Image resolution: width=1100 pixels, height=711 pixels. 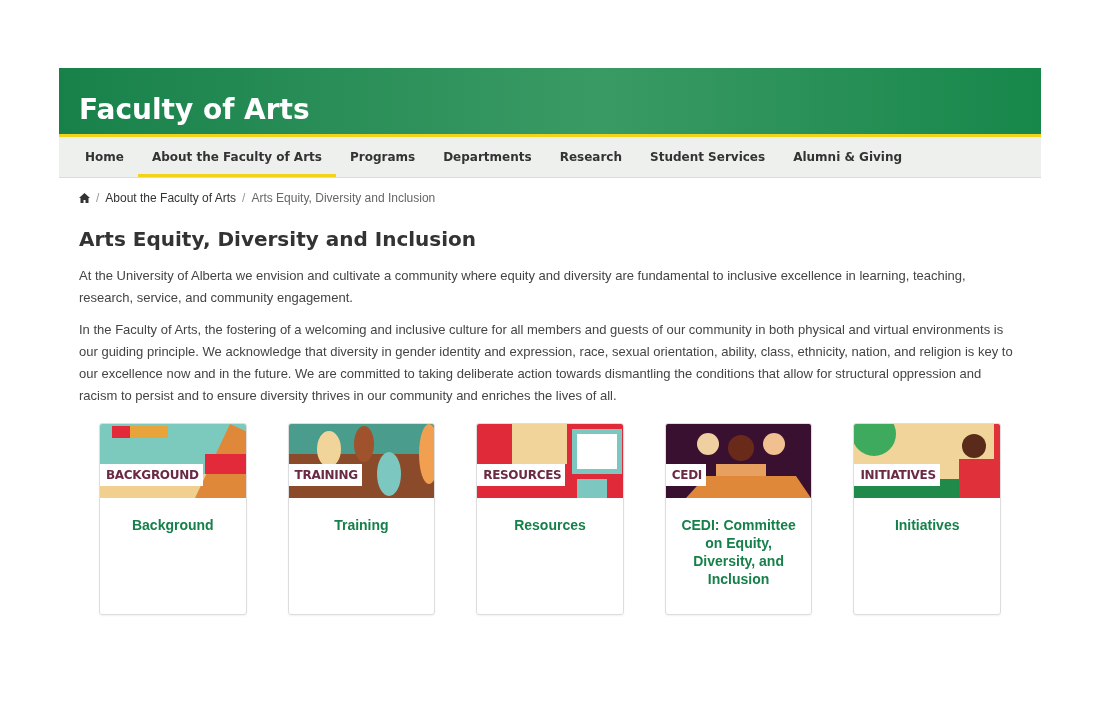 I want to click on banner-label: TRAINING, so click(x=325, y=475).